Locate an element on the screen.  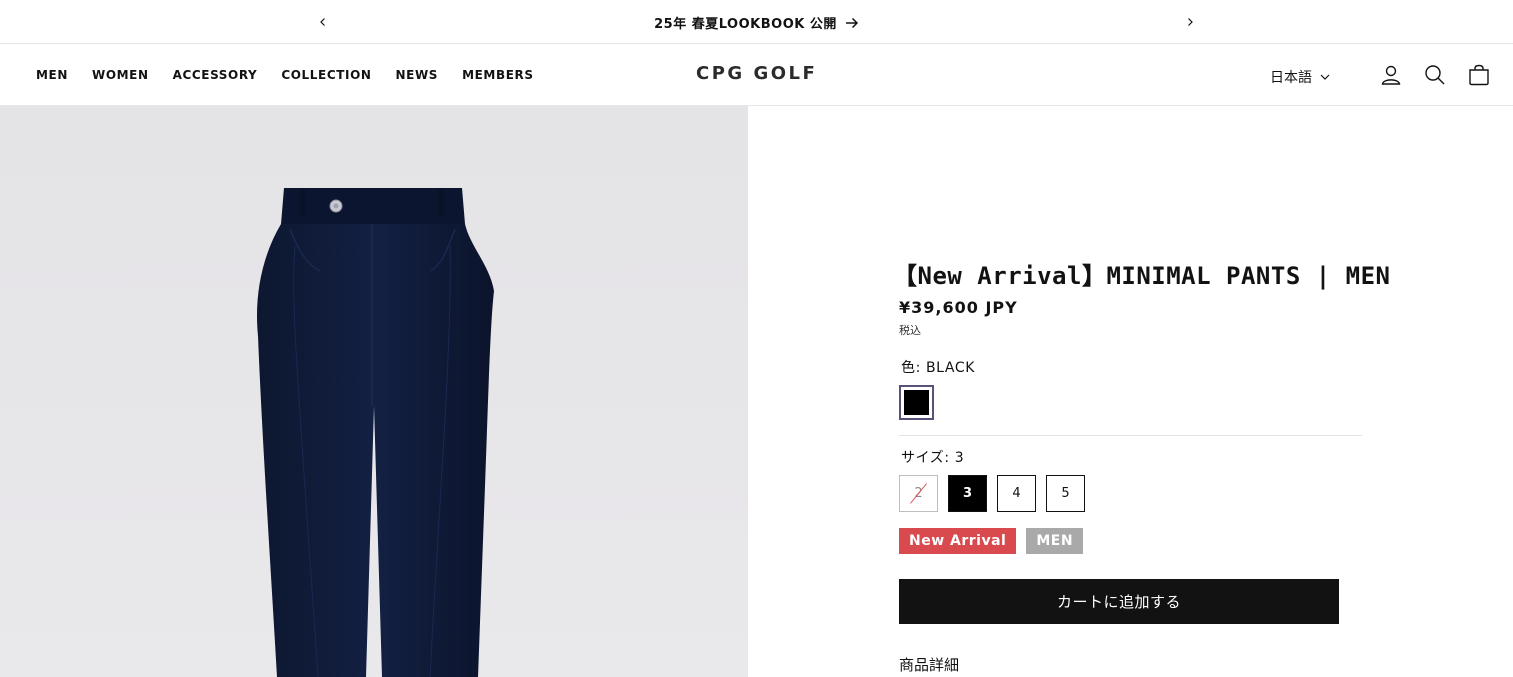
badge-new-arrival: New Arrival is located at coordinates (958, 541).